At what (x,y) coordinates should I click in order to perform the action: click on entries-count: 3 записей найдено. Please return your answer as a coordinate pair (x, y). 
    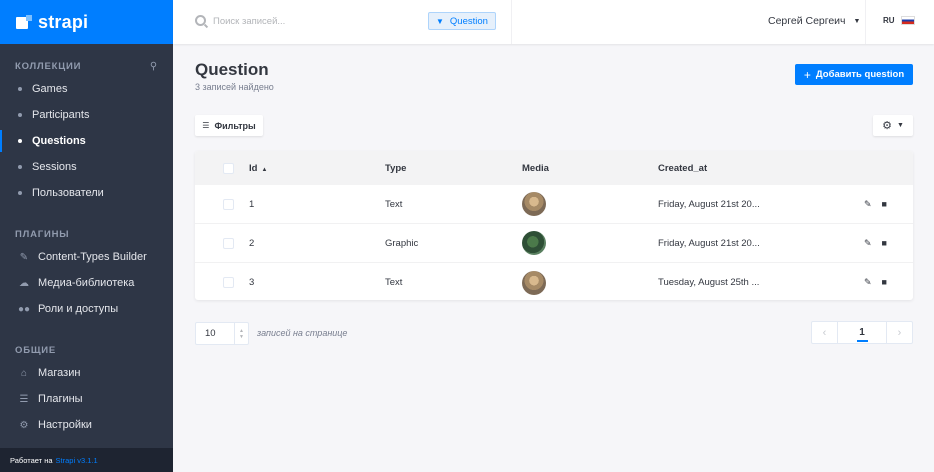
    Looking at the image, I should click on (234, 87).